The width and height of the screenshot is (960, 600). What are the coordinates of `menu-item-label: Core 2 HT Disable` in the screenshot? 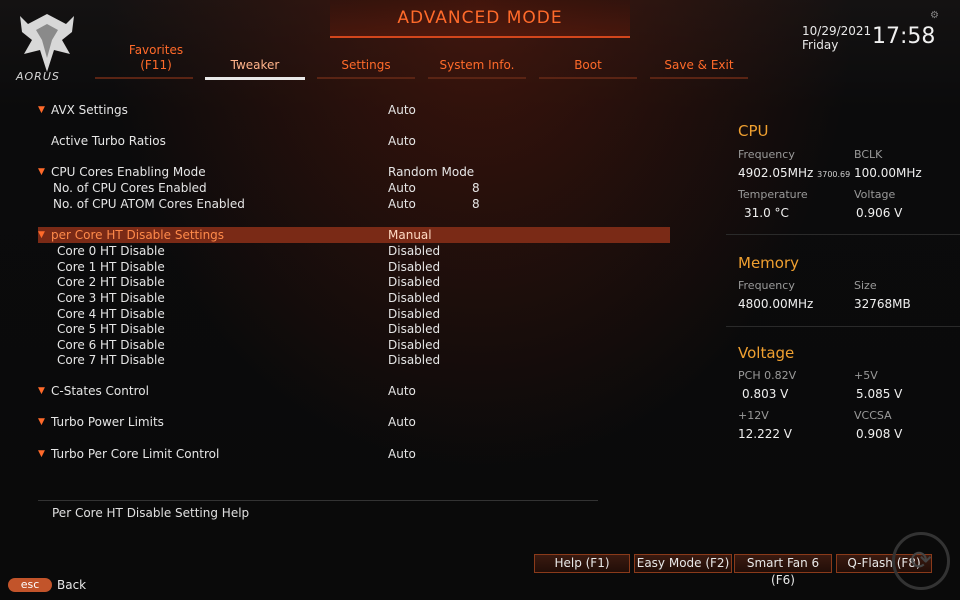 It's located at (111, 282).